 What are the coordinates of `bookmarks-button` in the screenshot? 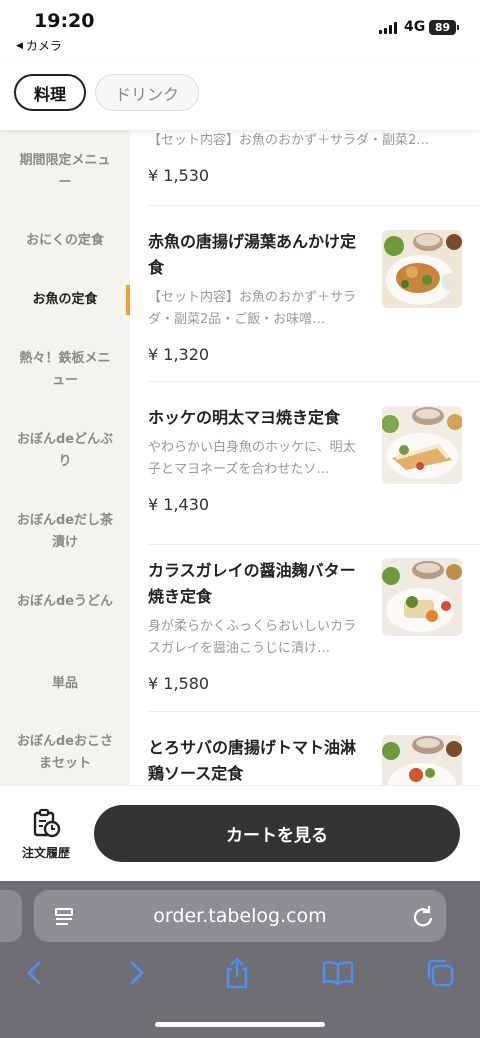 It's located at (338, 973).